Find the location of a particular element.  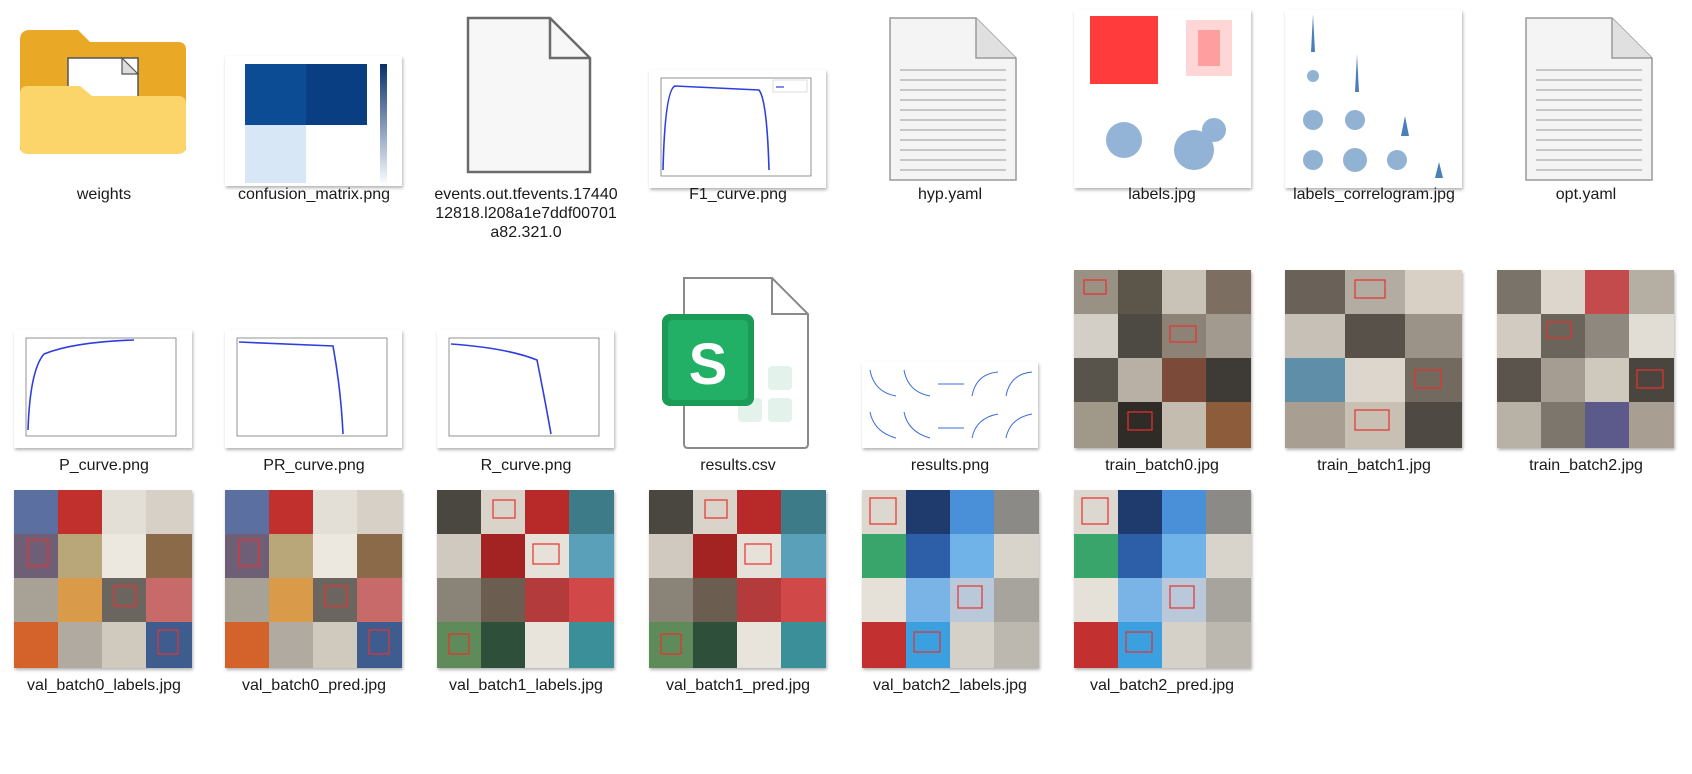

val-batch2-pred-thumbnail is located at coordinates (1162, 579).